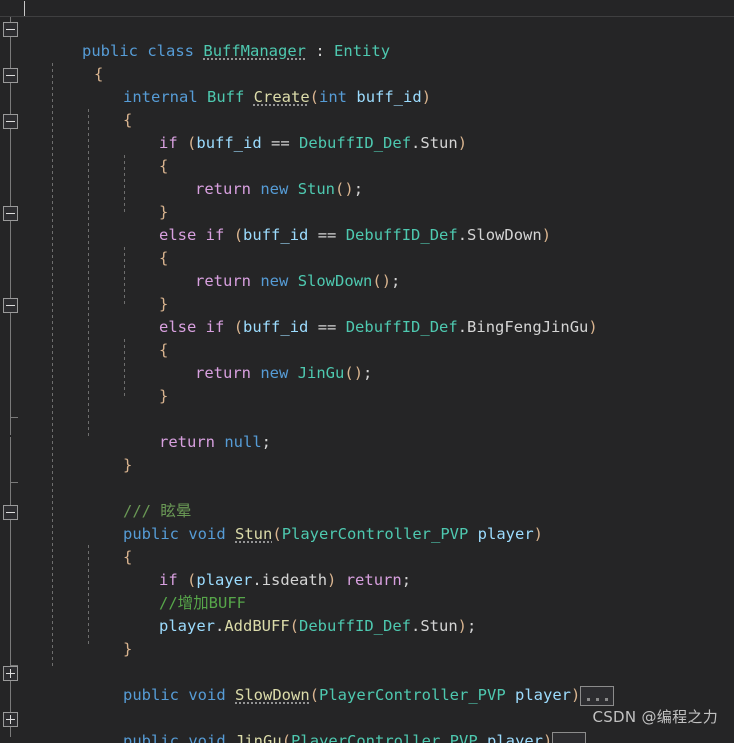 Image resolution: width=734 pixels, height=743 pixels. Describe the element at coordinates (128, 465) in the screenshot. I see `token-rbrace: }` at that location.